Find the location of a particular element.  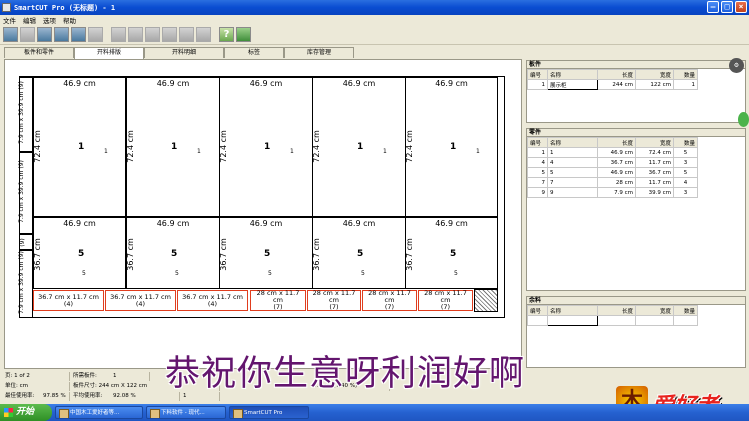

maximize-button: □ is located at coordinates (727, 7).